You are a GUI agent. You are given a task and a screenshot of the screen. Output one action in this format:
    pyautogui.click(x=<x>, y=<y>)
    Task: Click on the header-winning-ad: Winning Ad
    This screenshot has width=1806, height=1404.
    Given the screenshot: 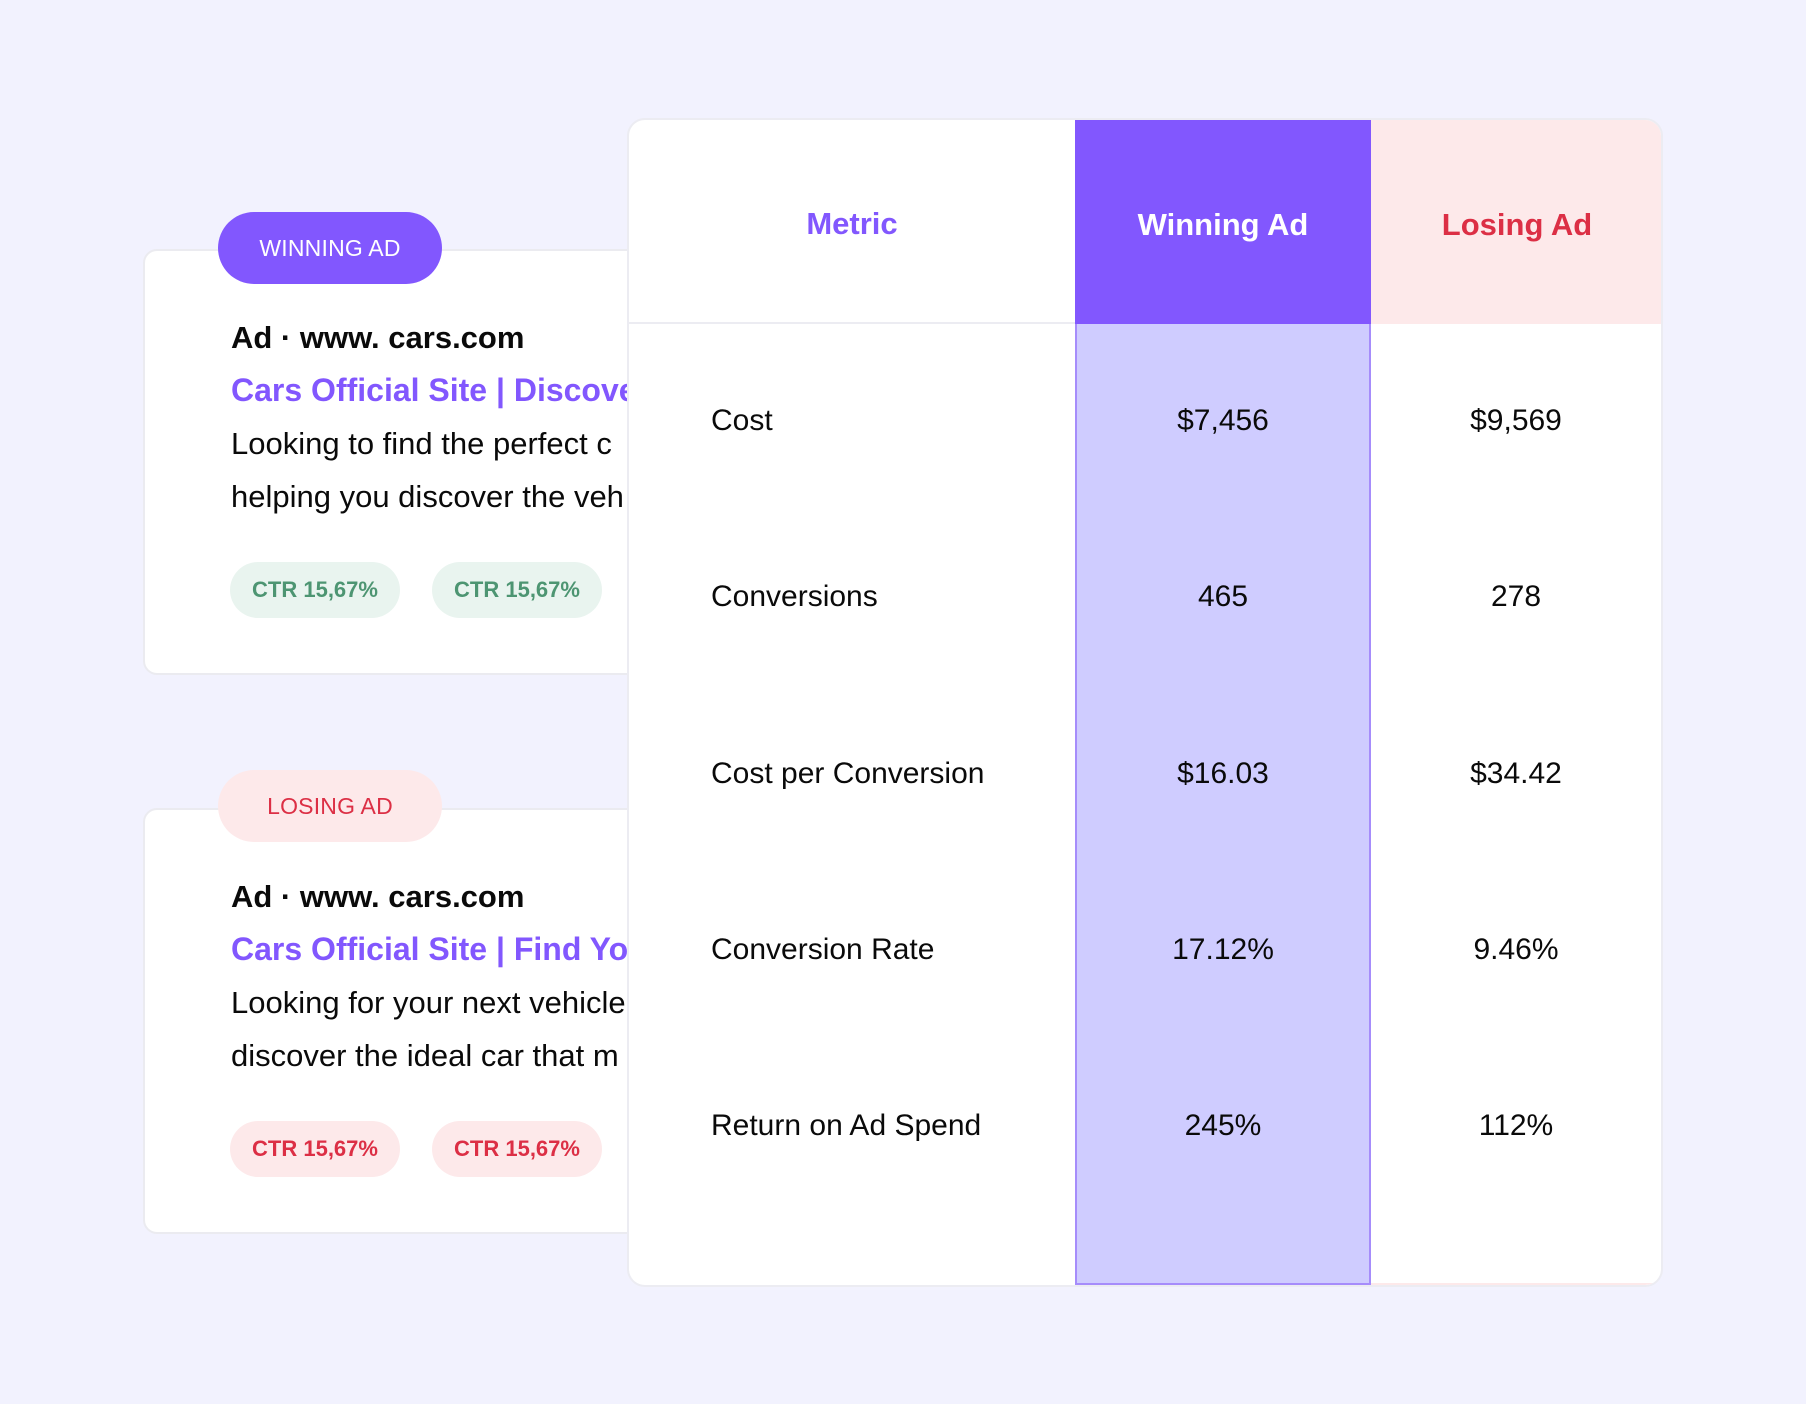 What is the action you would take?
    pyautogui.click(x=1223, y=222)
    